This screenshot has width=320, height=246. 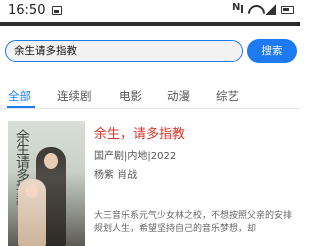 I want to click on tab-all: 全部, so click(x=19, y=96).